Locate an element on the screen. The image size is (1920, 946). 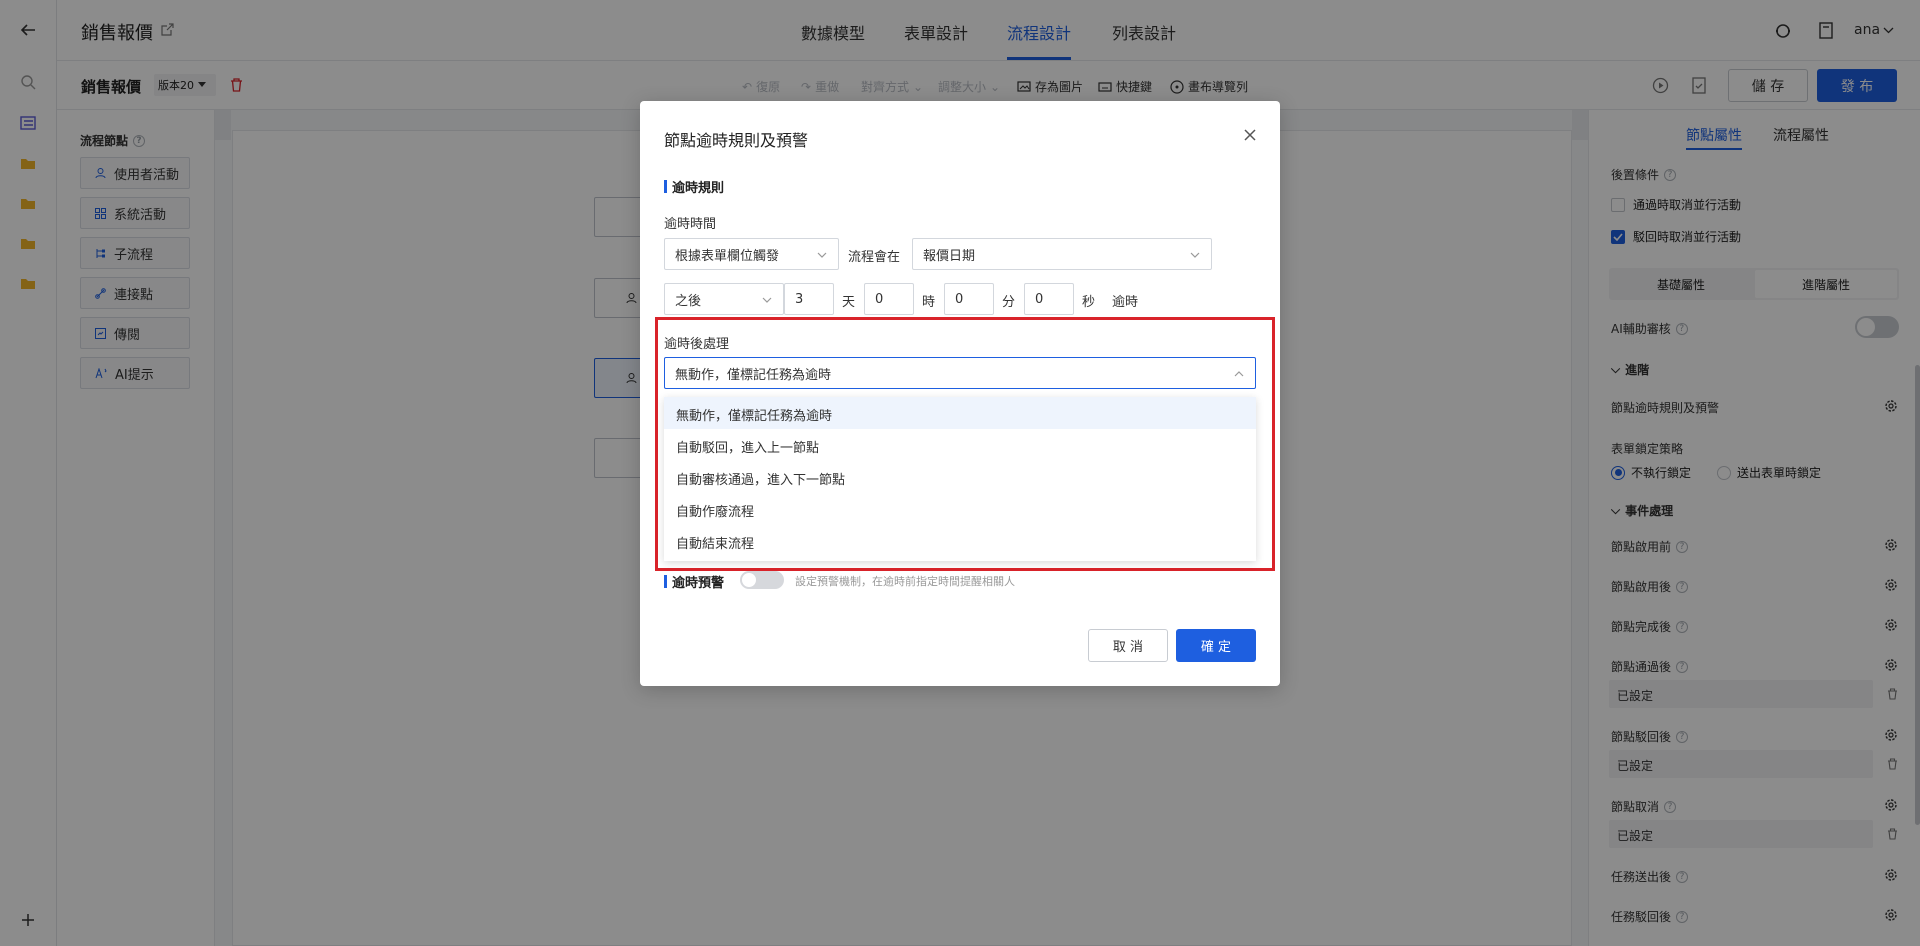
close-icon is located at coordinates (1250, 135).